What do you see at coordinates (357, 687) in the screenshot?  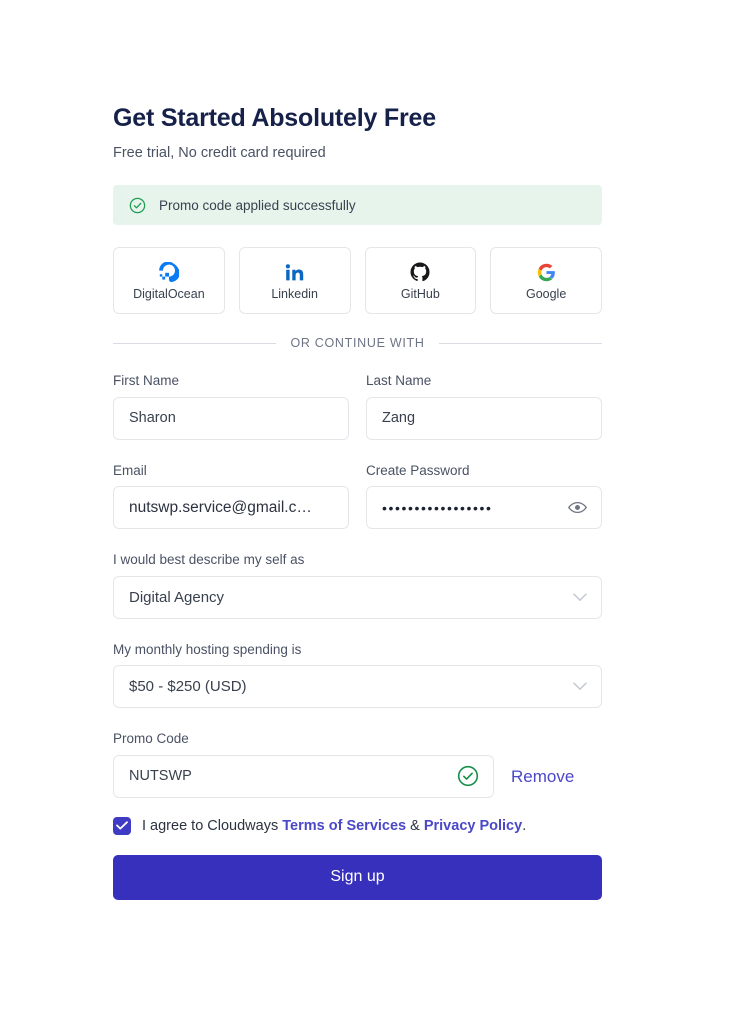 I see `spending-select: $50 - $250 (USD)` at bounding box center [357, 687].